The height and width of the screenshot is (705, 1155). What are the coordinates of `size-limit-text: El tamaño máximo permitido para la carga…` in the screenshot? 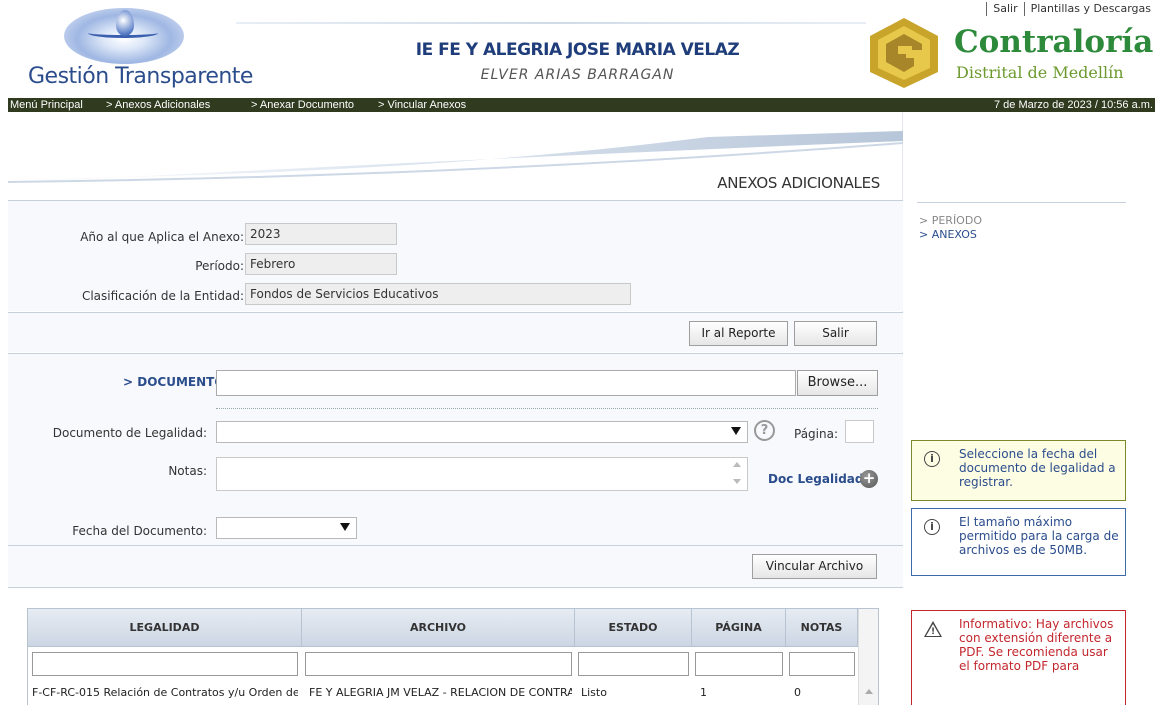 It's located at (1039, 536).